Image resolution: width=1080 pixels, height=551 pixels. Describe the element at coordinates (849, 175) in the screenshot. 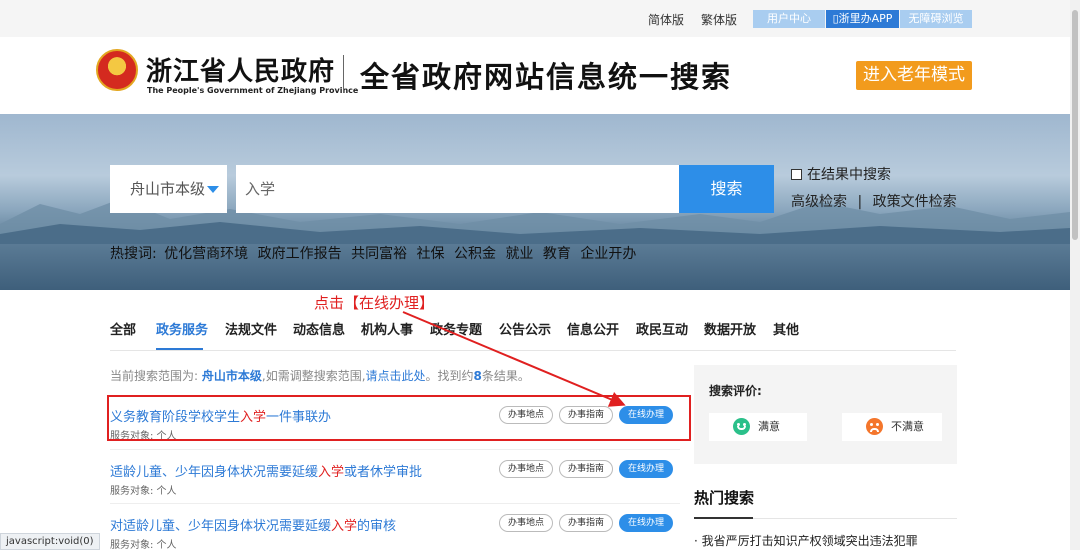

I see `search-in-results-label: 在结果中搜索` at that location.